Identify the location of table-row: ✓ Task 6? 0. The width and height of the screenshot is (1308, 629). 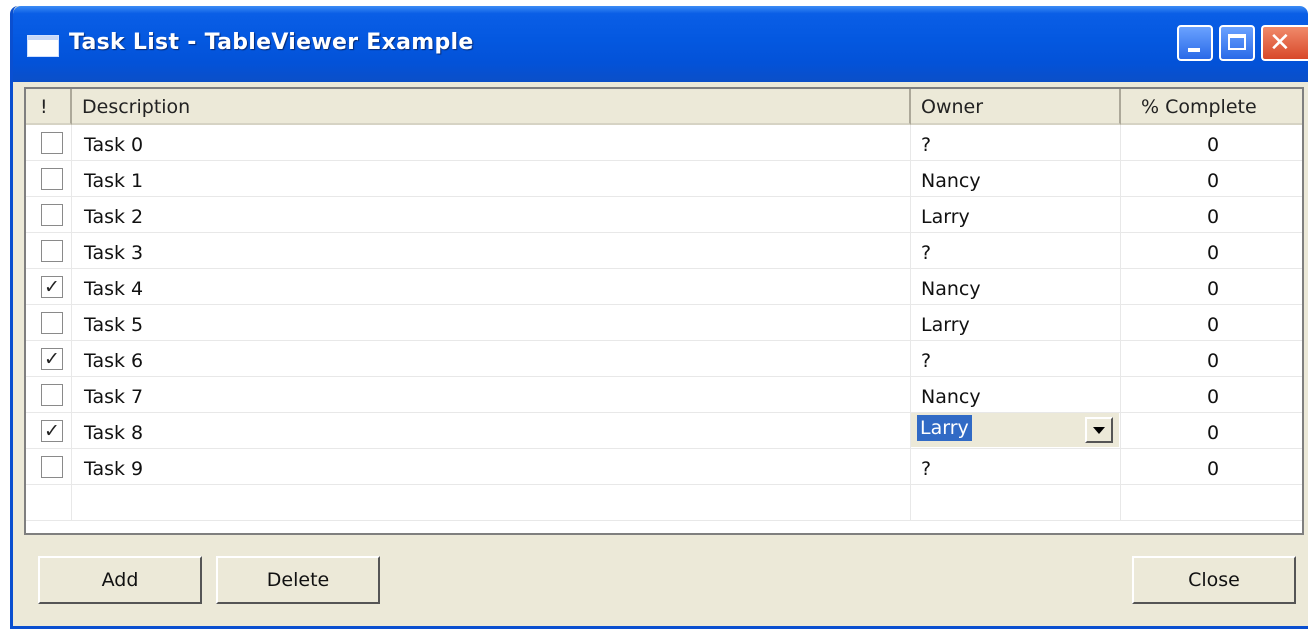
(664, 359).